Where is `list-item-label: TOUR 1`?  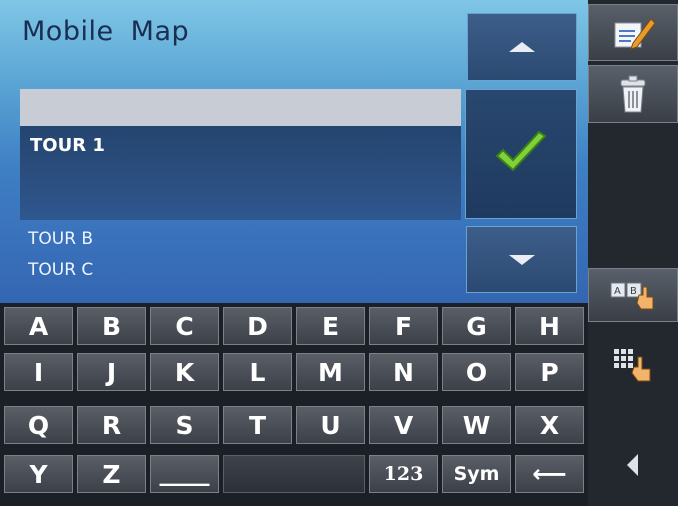
list-item-label: TOUR 1 is located at coordinates (67, 145).